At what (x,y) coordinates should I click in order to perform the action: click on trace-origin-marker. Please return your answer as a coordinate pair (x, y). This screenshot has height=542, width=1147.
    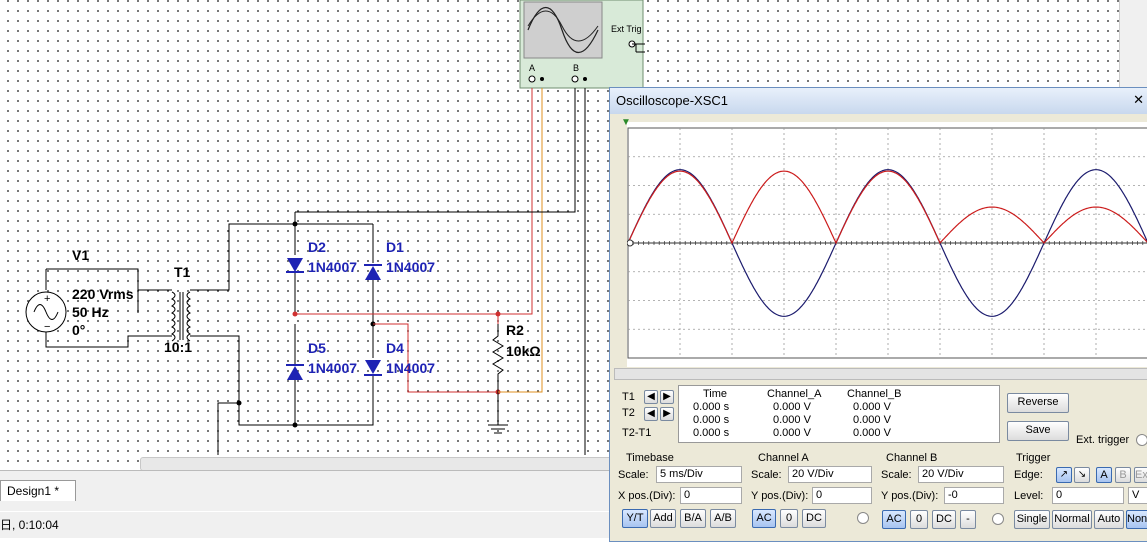
    Looking at the image, I should click on (630, 243).